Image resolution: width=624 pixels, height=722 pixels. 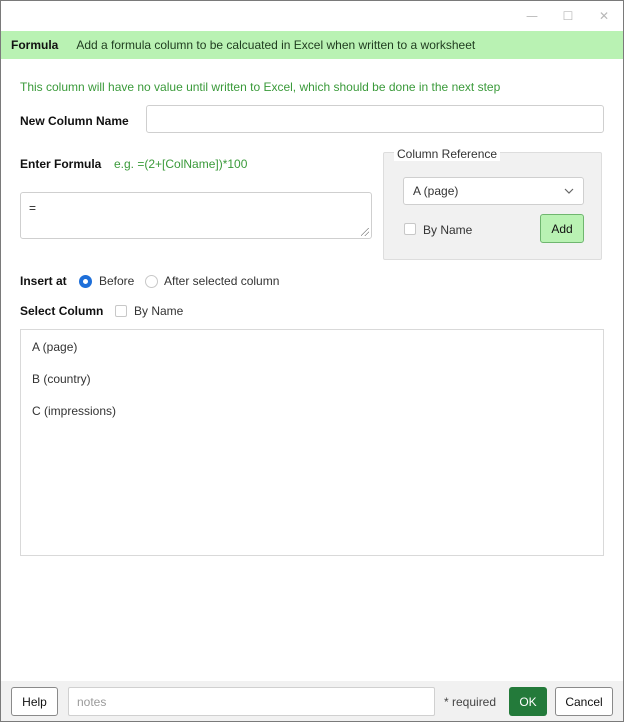 I want to click on formula-textarea: =, so click(x=196, y=215).